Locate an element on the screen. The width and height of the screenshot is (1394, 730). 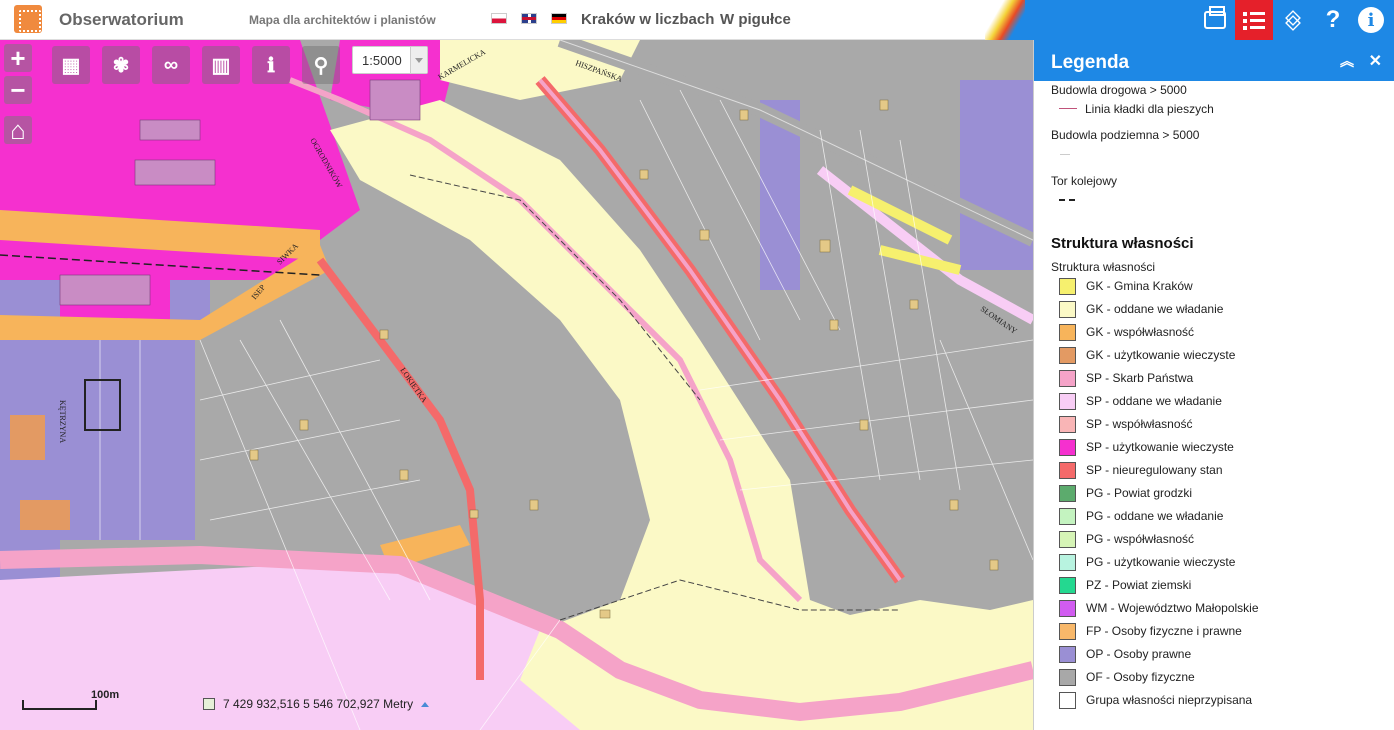
legend-item: FP - Osoby fizyczne i prawne is located at coordinates (1150, 631).